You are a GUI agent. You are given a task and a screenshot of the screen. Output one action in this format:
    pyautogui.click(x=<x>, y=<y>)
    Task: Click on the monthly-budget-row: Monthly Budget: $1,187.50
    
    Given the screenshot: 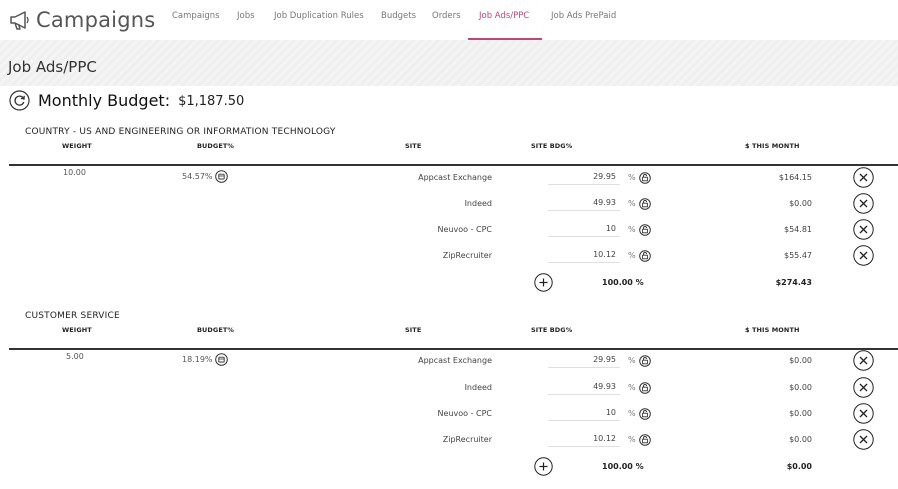 What is the action you would take?
    pyautogui.click(x=126, y=100)
    